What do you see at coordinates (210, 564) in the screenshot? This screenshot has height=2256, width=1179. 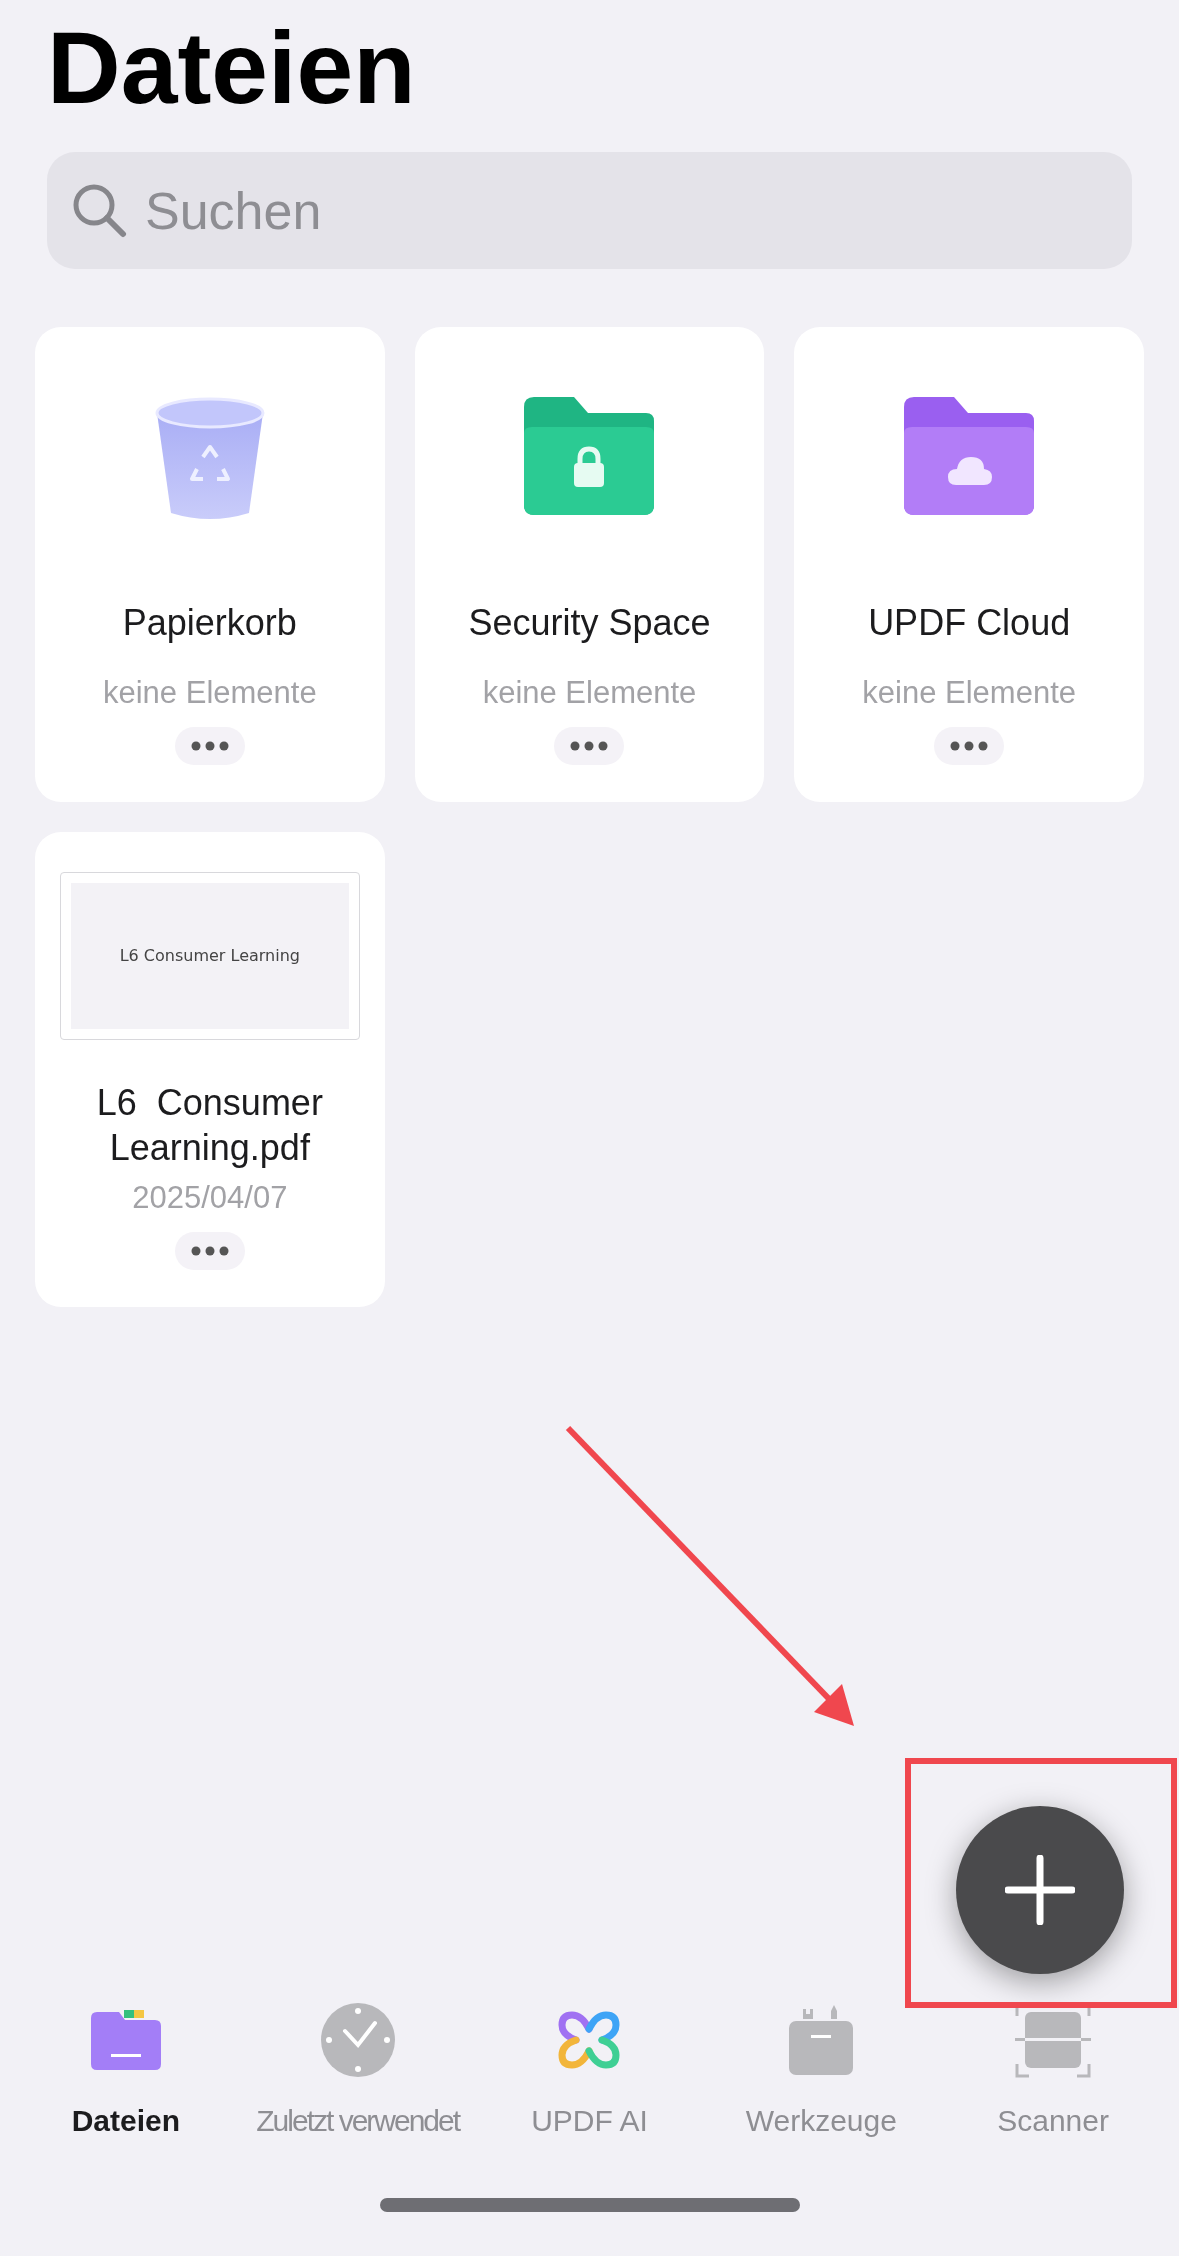 I see `folder-card: Papierkorb keine Elemente` at bounding box center [210, 564].